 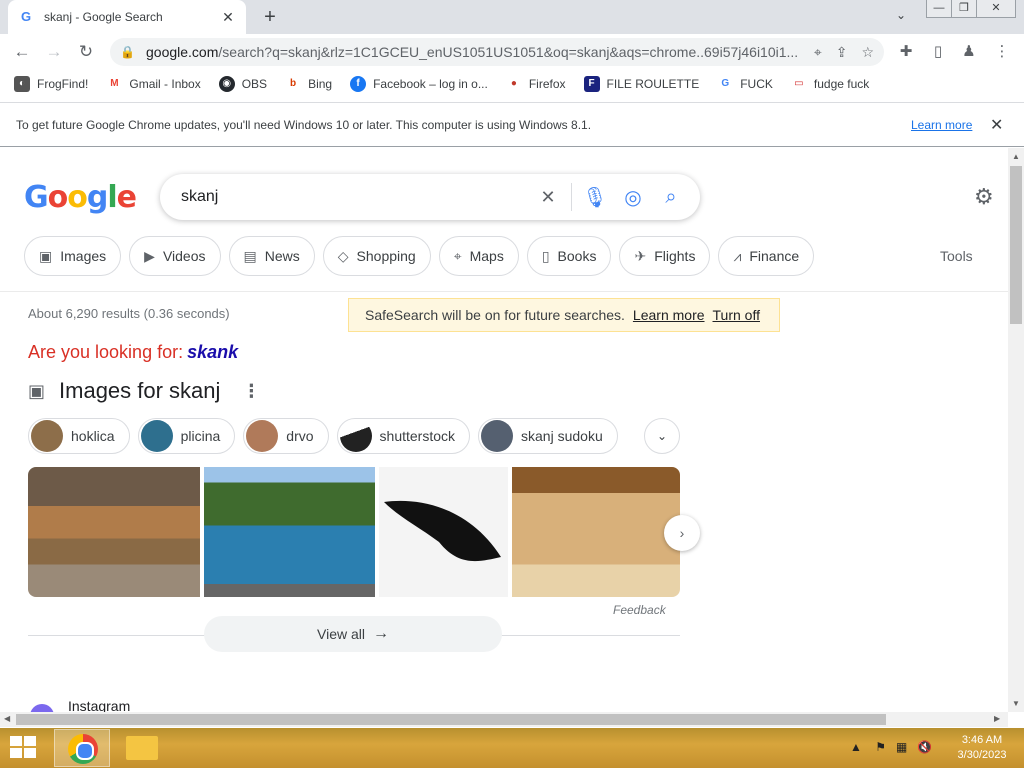 I want to click on share-icon: ⇪, so click(x=842, y=52).